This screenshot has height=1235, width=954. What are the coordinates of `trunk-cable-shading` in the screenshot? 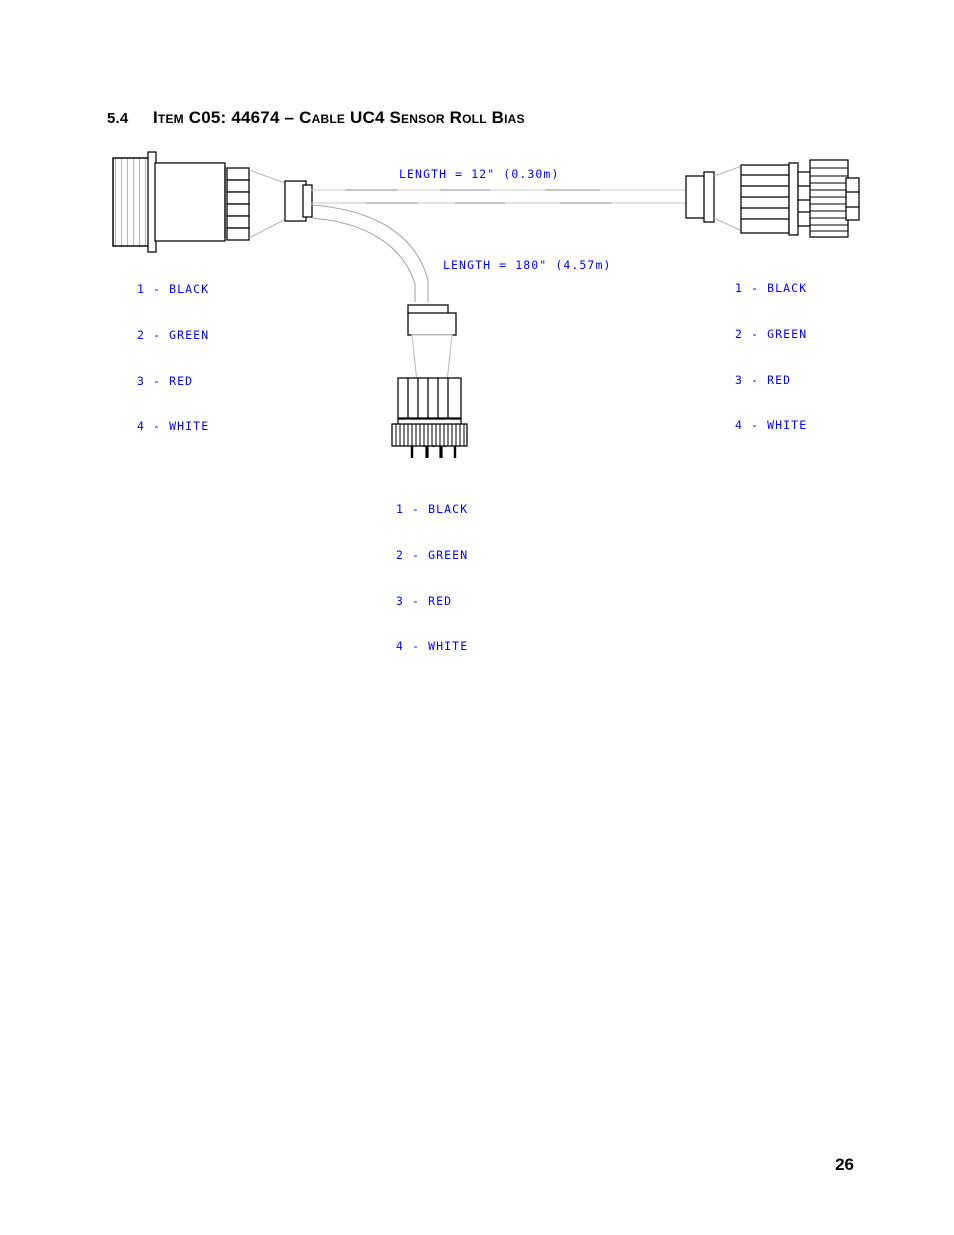 It's located at (478, 196).